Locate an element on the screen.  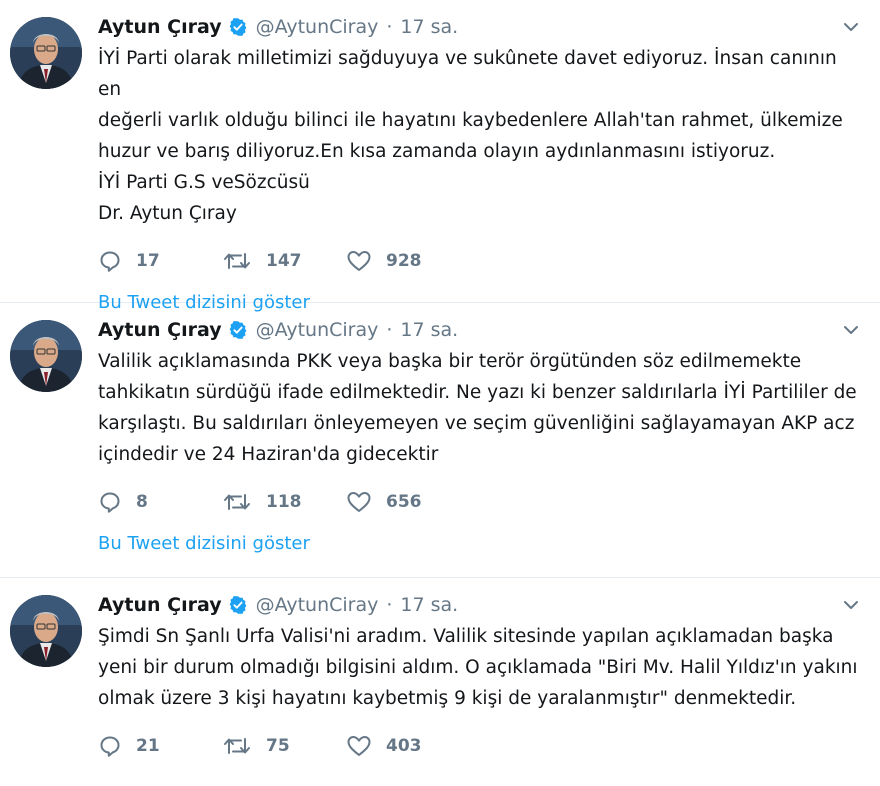
like-button: 403 is located at coordinates (408, 746).